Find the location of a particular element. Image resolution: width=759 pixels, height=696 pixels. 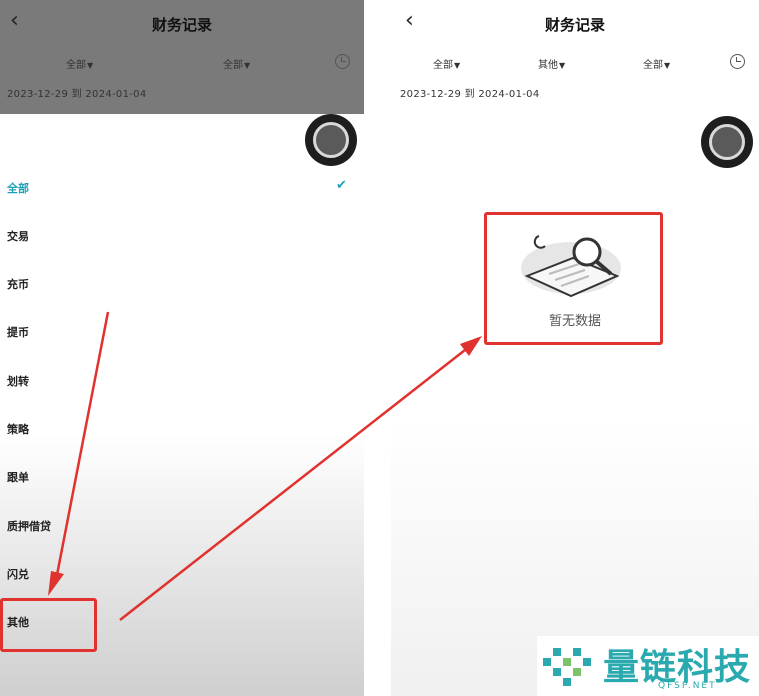

option-flash-swap: 闪兑 is located at coordinates (18, 574).